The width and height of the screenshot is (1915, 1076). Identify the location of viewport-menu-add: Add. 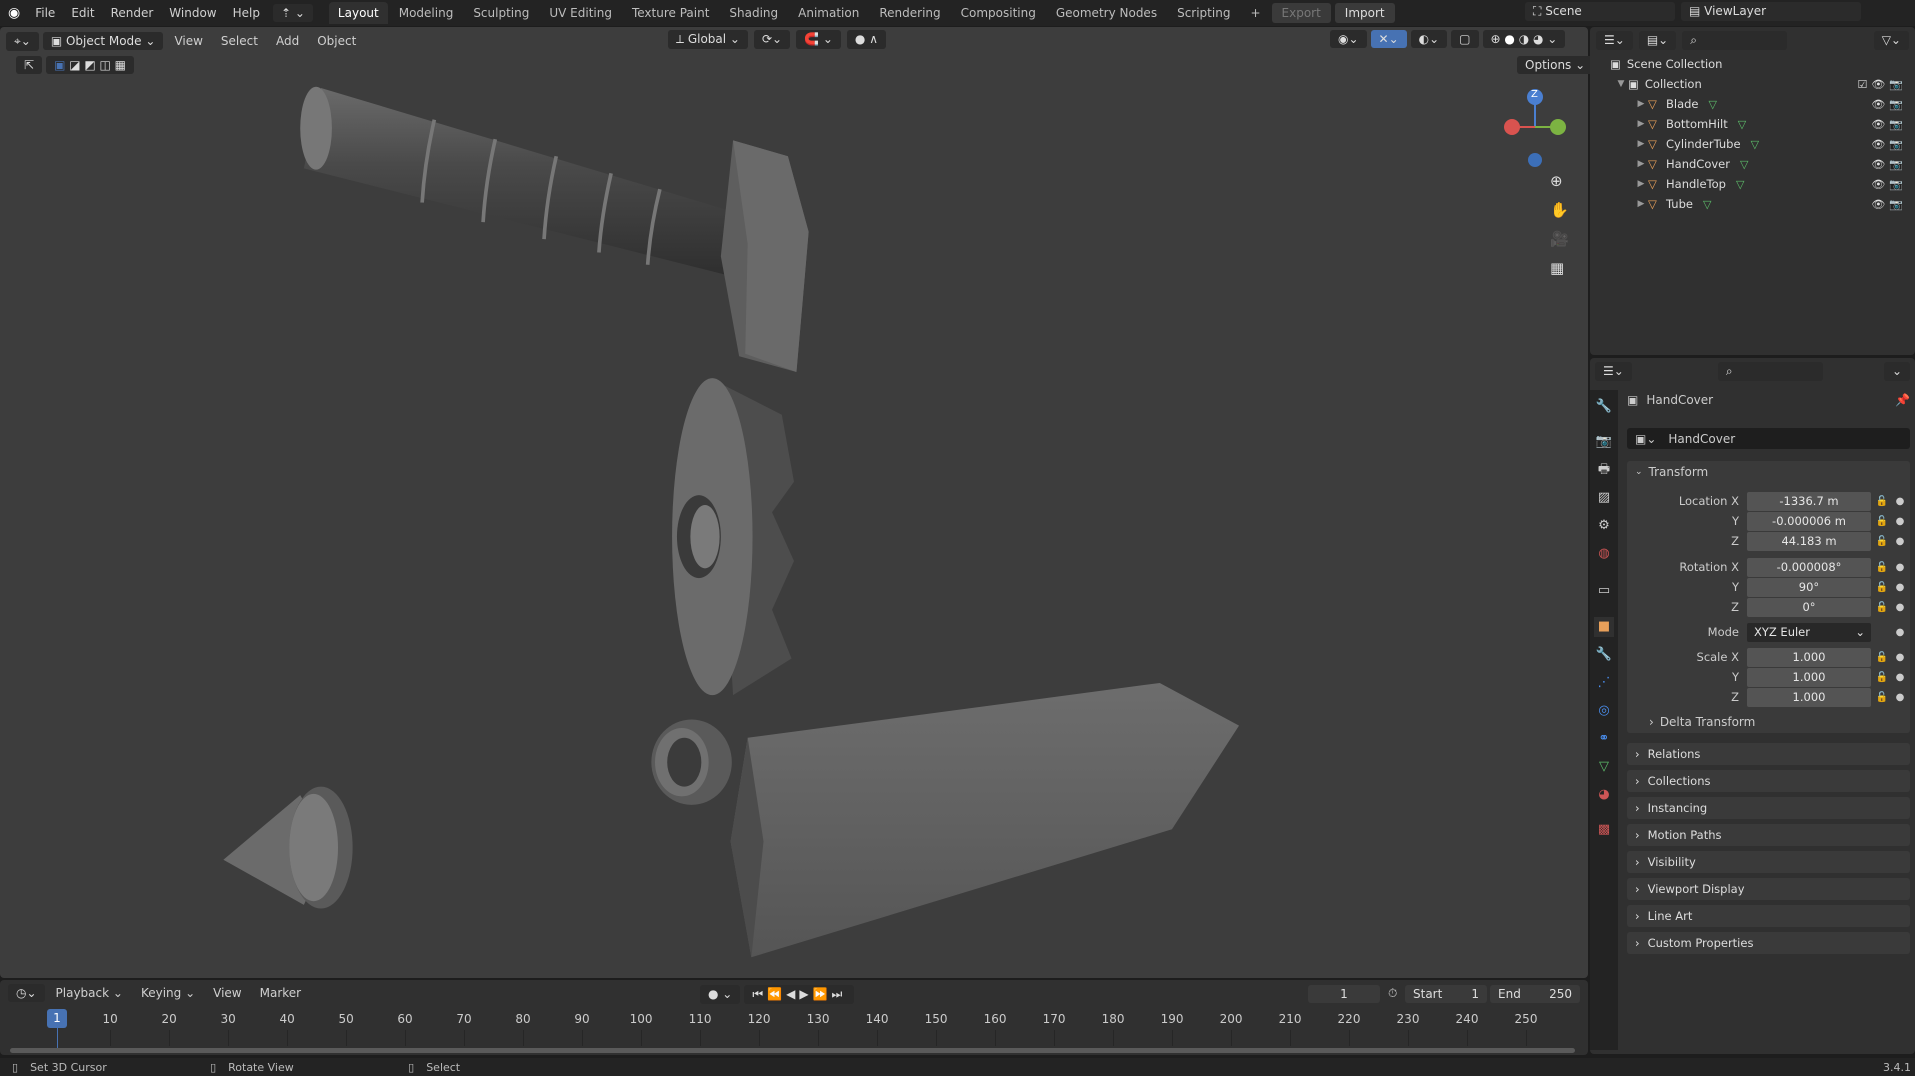
(287, 41).